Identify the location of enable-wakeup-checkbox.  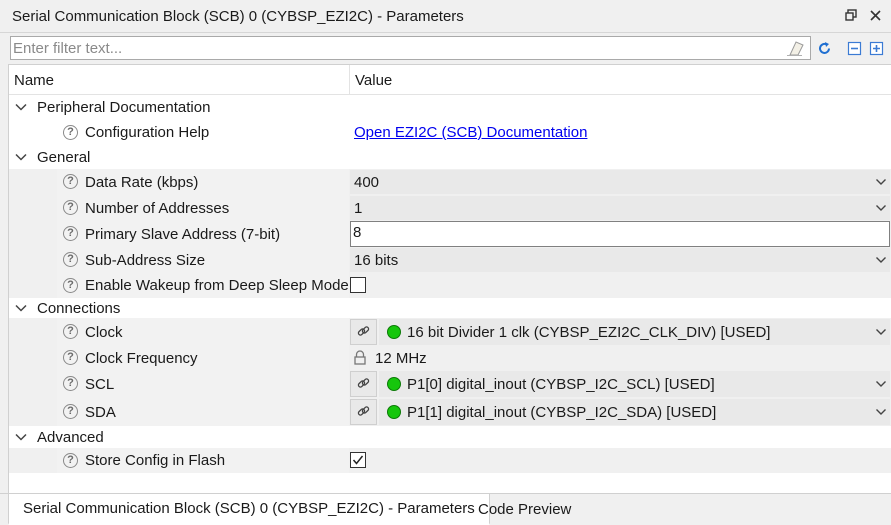
(358, 285).